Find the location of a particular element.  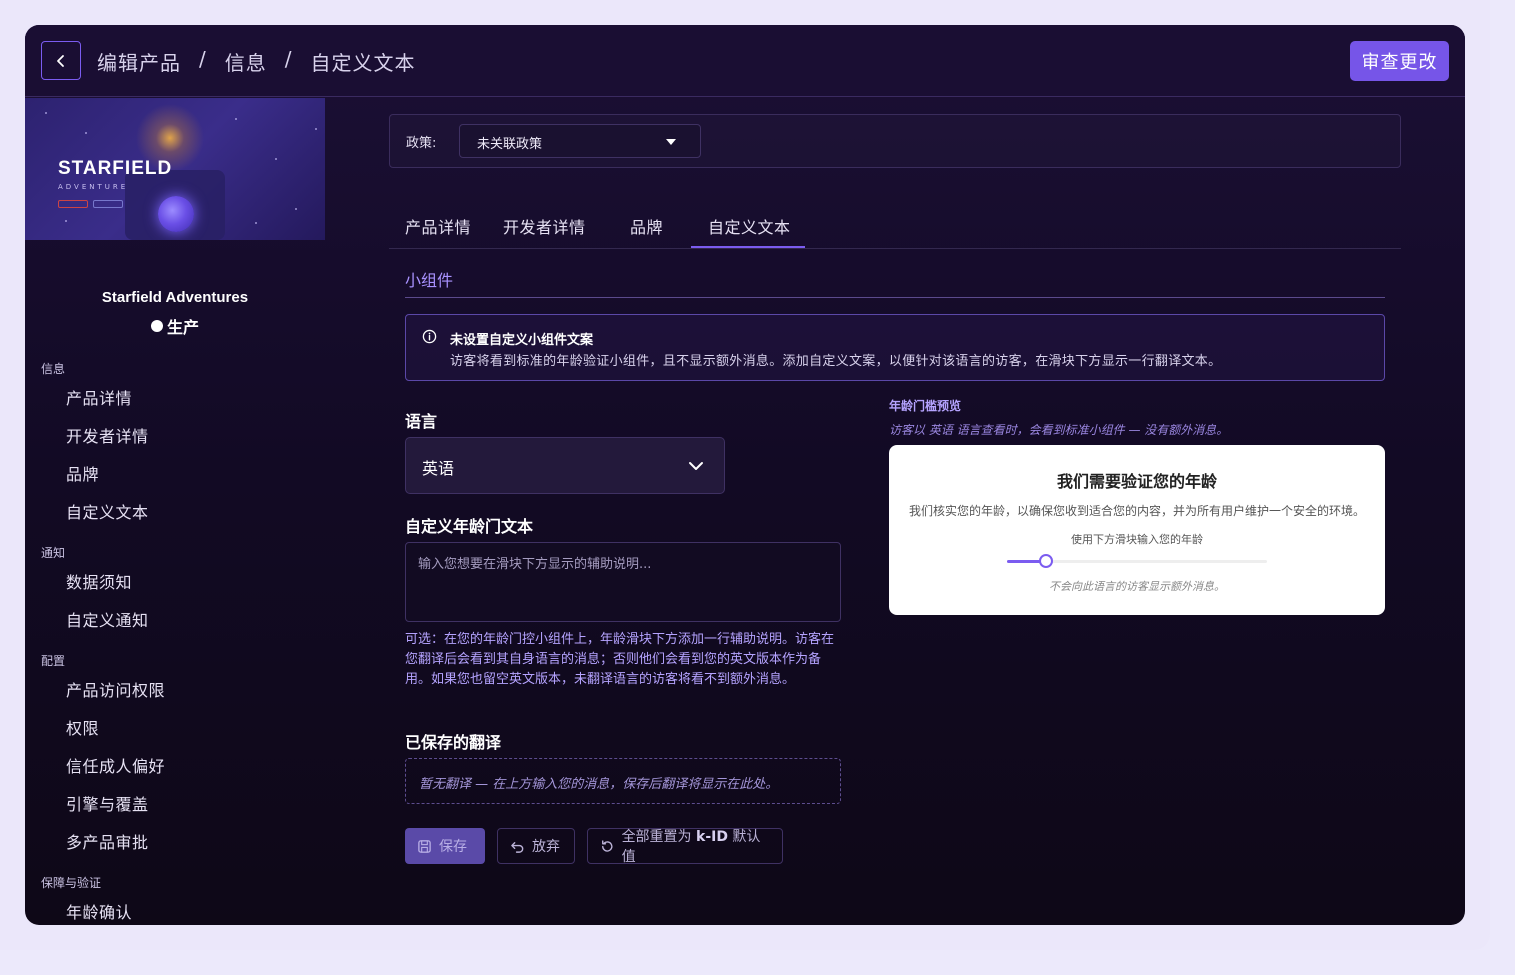

tab-brand: 品牌 is located at coordinates (646, 226).